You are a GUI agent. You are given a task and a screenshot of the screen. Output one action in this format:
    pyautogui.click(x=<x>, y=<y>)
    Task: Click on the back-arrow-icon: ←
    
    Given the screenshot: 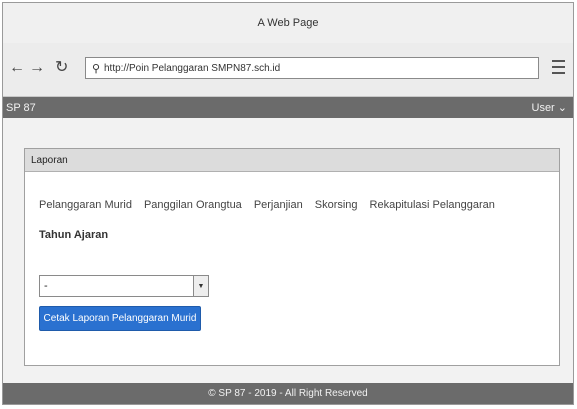 What is the action you would take?
    pyautogui.click(x=17, y=68)
    